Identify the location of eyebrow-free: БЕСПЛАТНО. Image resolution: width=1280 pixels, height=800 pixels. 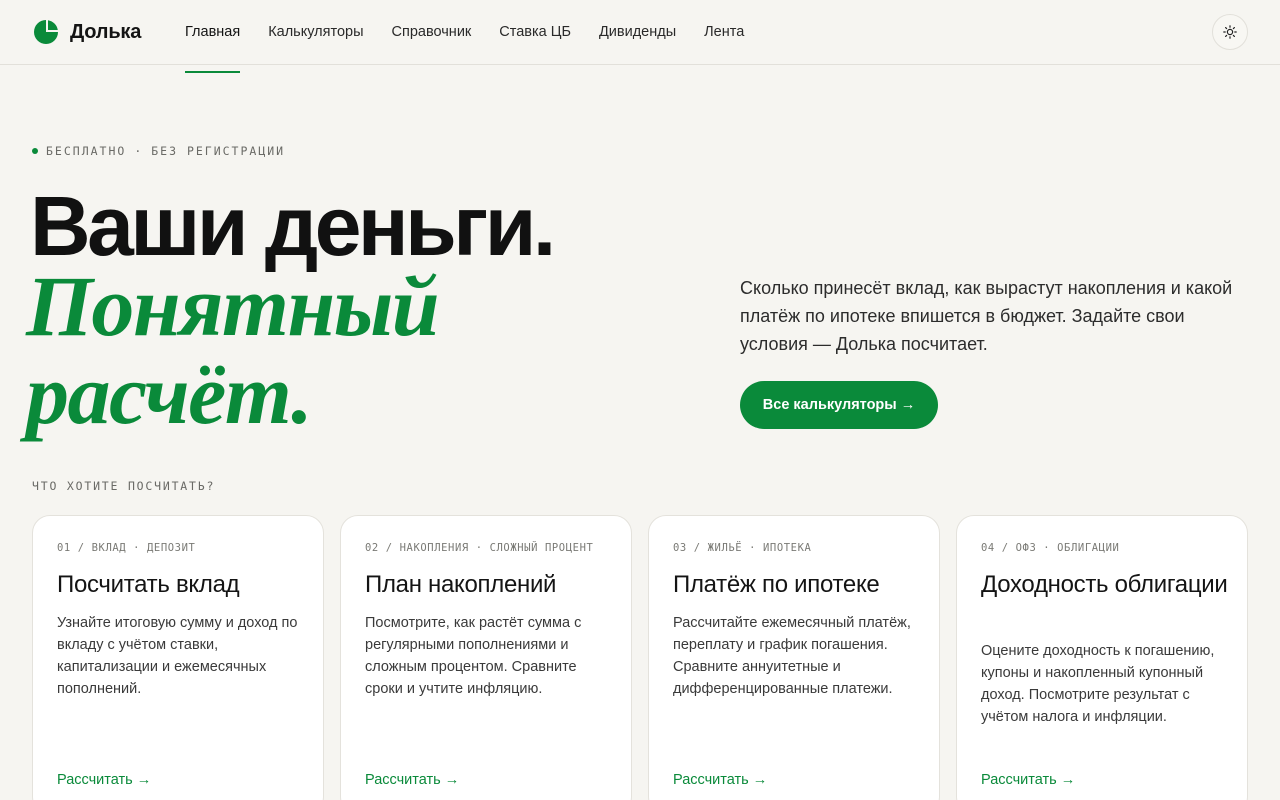
(86, 151).